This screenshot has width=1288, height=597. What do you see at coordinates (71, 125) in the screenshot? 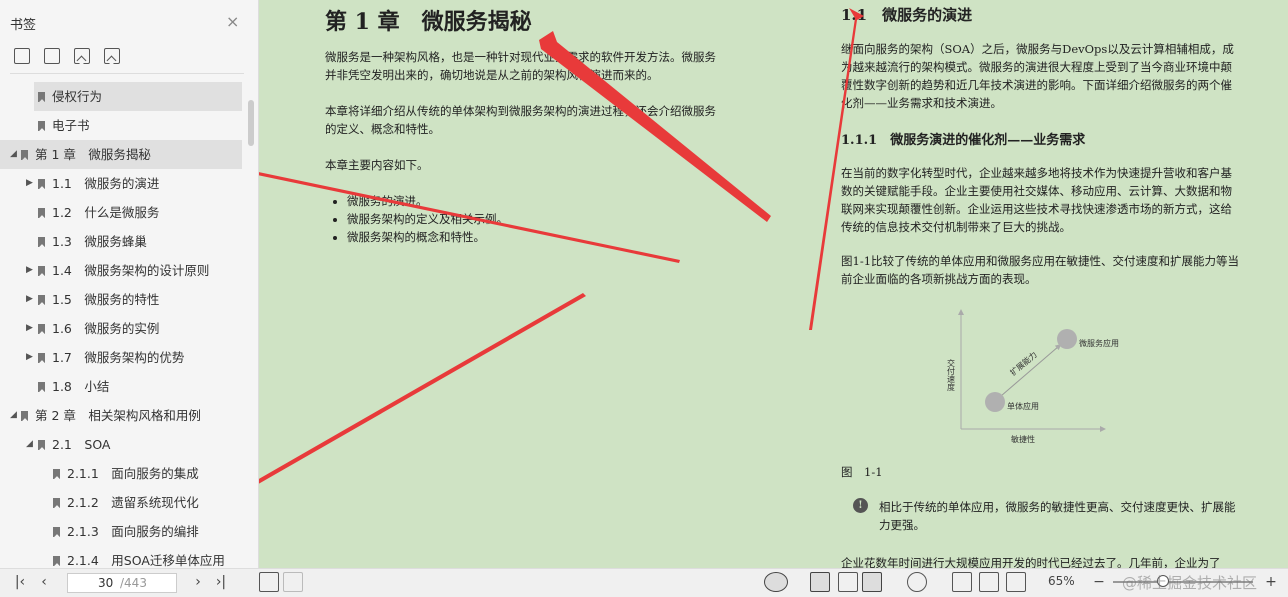
I see `sidebar-item-label: 电子书` at bounding box center [71, 125].